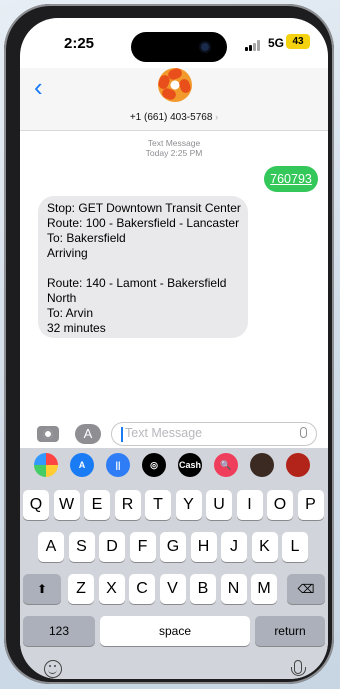 Image resolution: width=340 pixels, height=689 pixels. What do you see at coordinates (217, 117) in the screenshot?
I see `chevron-right-icon: ›` at bounding box center [217, 117].